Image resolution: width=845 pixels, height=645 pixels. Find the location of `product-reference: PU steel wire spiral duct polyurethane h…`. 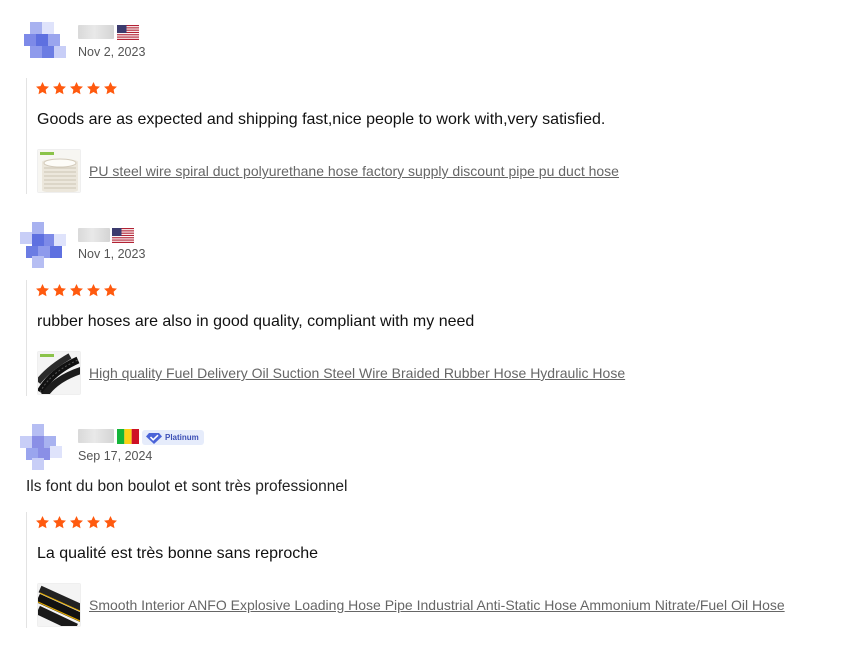

product-reference: PU steel wire spiral duct polyurethane h… is located at coordinates (328, 171).